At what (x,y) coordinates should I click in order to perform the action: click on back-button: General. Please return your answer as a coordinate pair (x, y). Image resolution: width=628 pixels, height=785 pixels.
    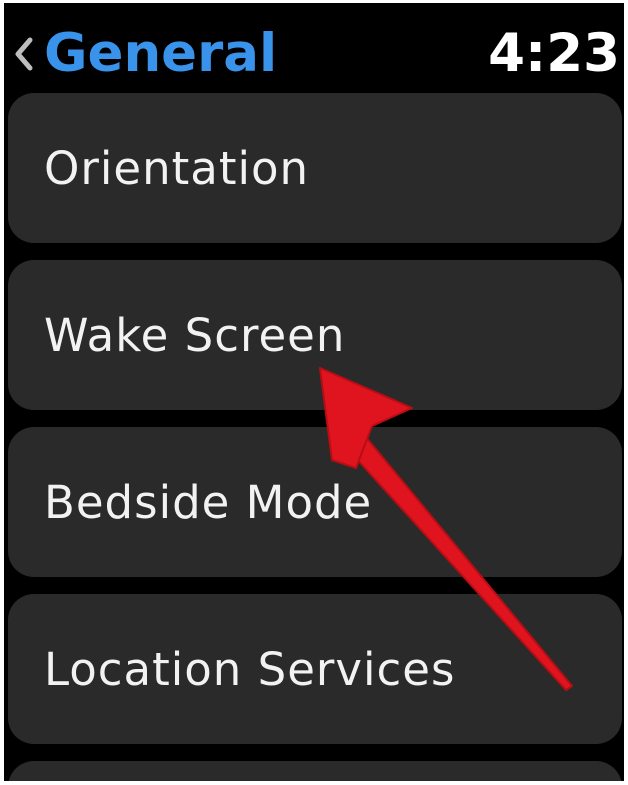
    Looking at the image, I should click on (143, 54).